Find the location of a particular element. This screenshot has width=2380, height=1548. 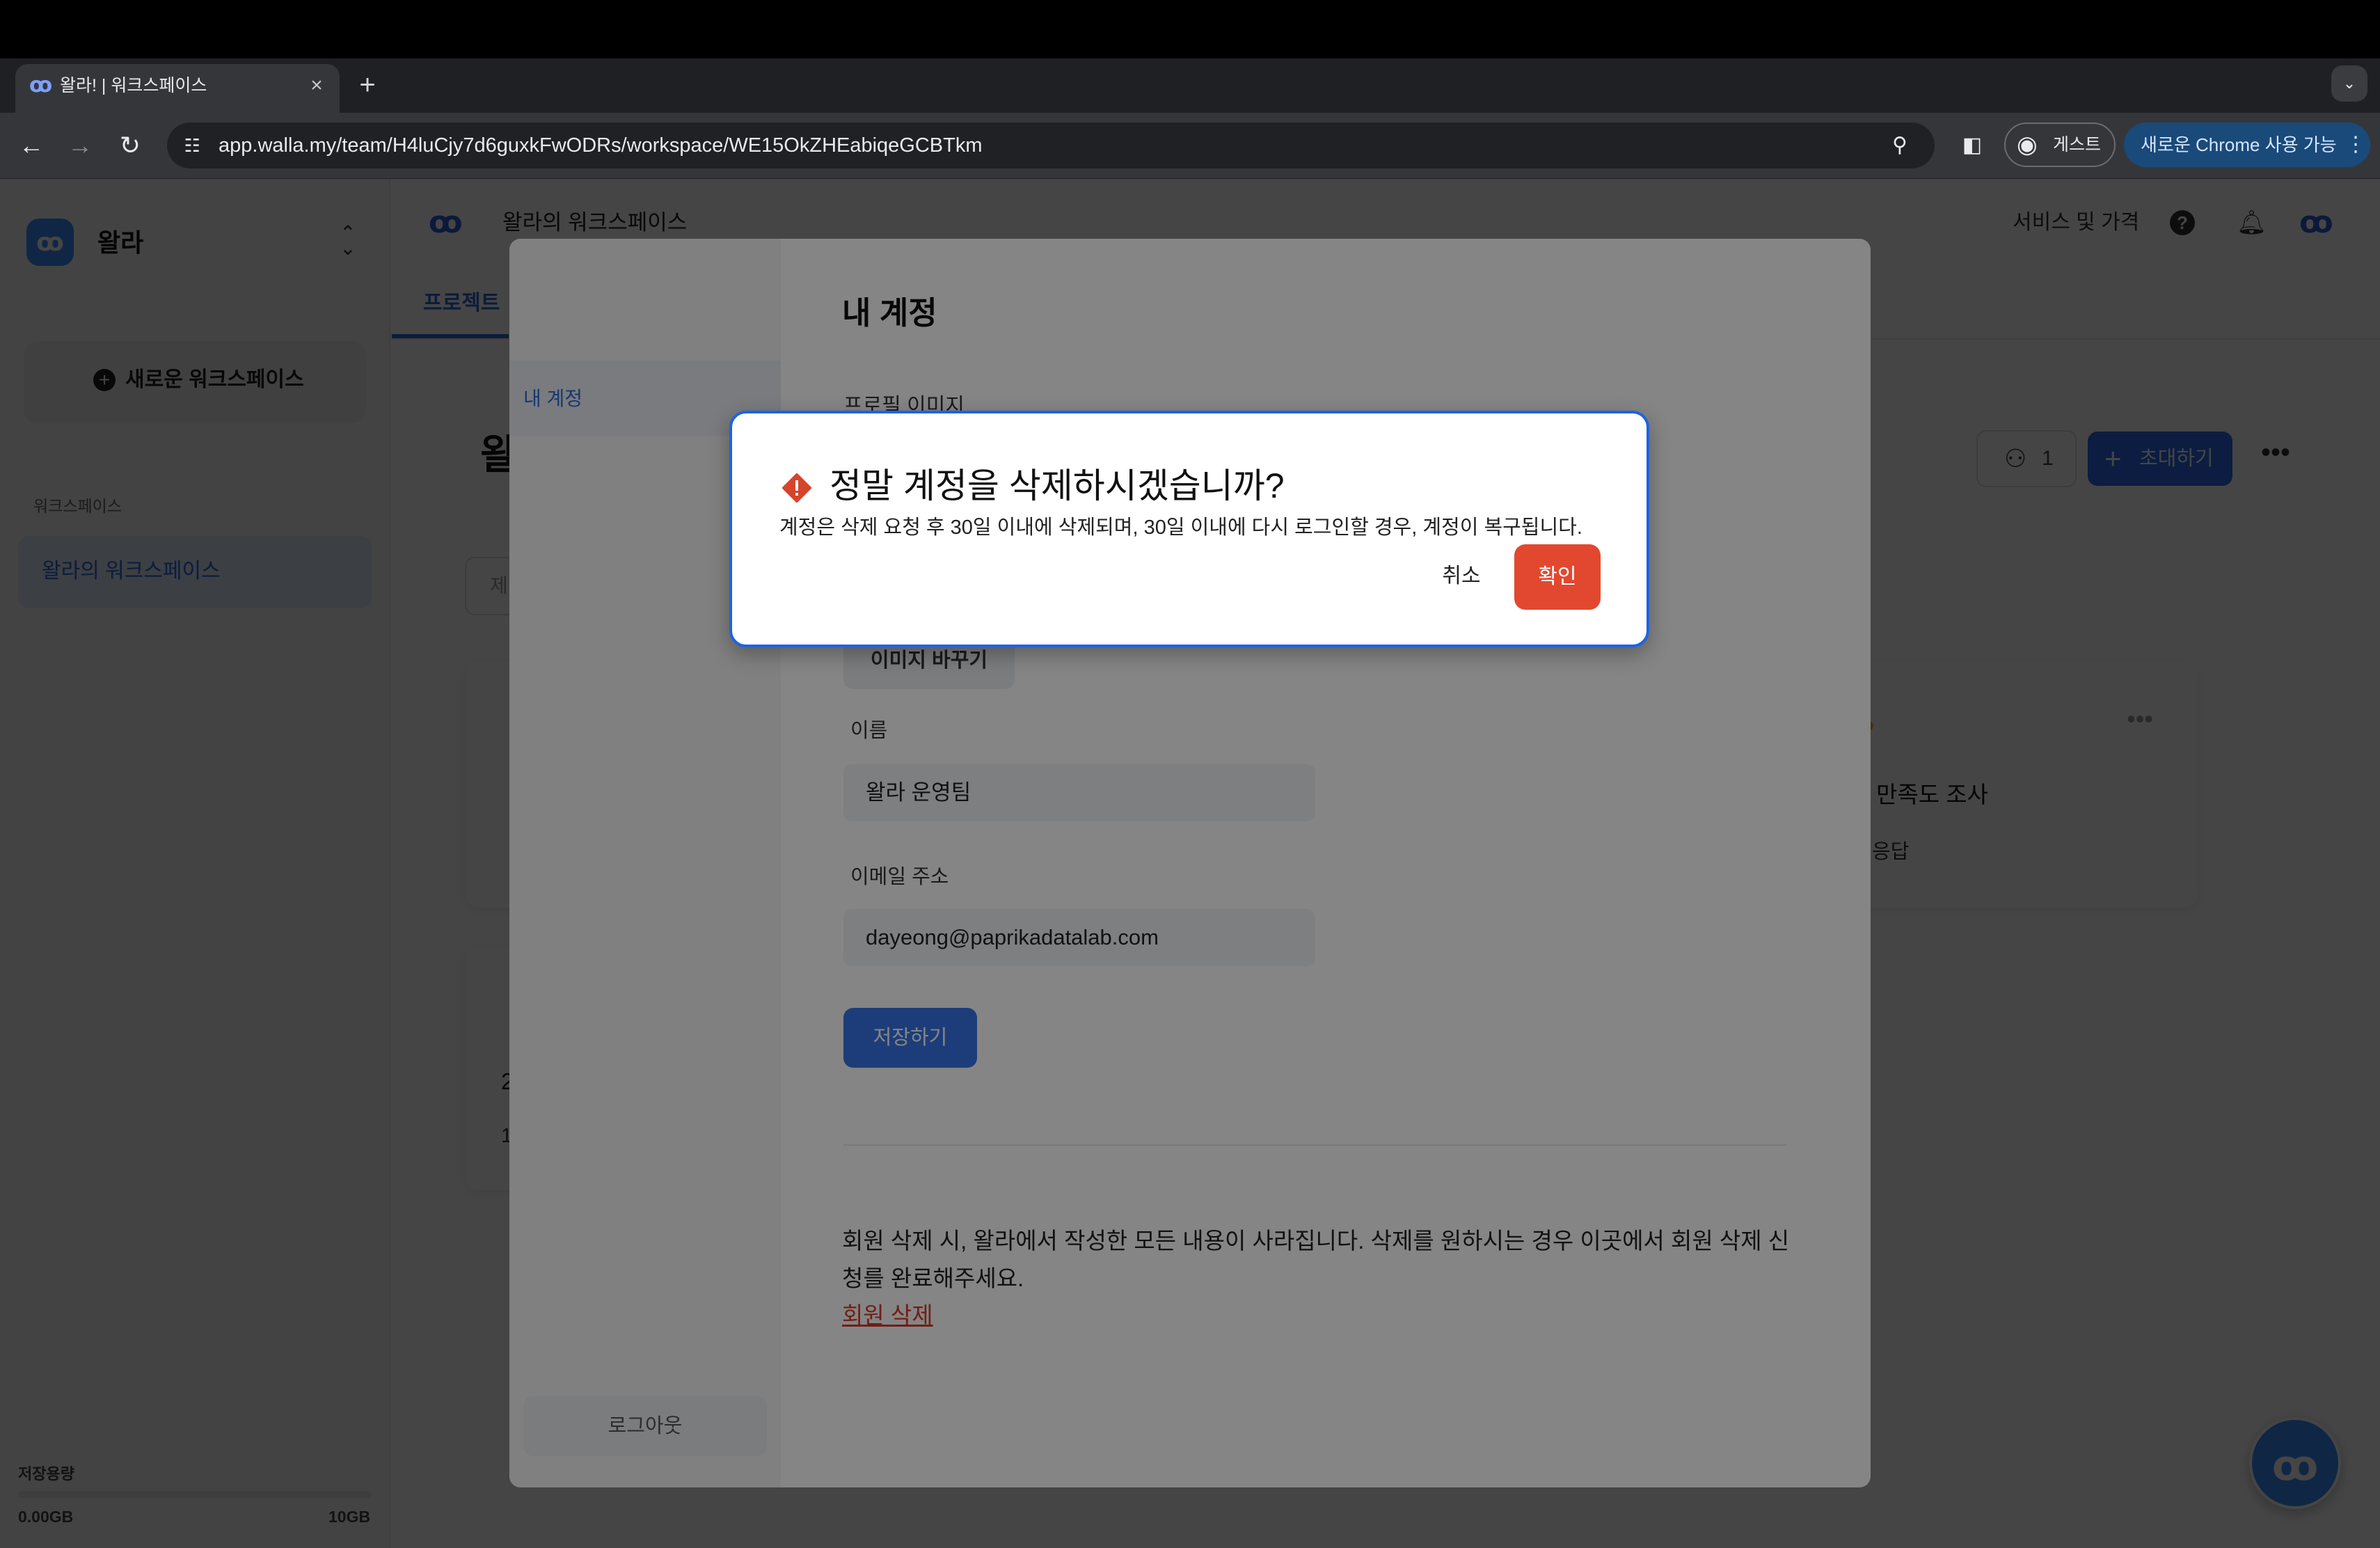

confirm-button: 확인 is located at coordinates (1557, 577).